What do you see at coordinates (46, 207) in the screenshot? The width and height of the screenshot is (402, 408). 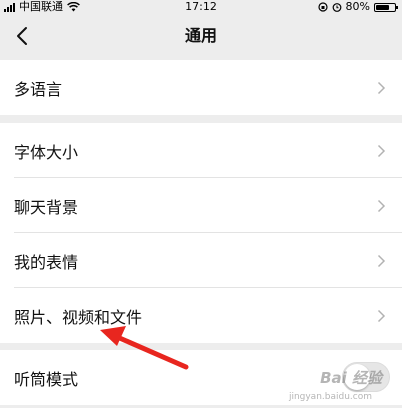 I see `settings-item-label: 聊天背景` at bounding box center [46, 207].